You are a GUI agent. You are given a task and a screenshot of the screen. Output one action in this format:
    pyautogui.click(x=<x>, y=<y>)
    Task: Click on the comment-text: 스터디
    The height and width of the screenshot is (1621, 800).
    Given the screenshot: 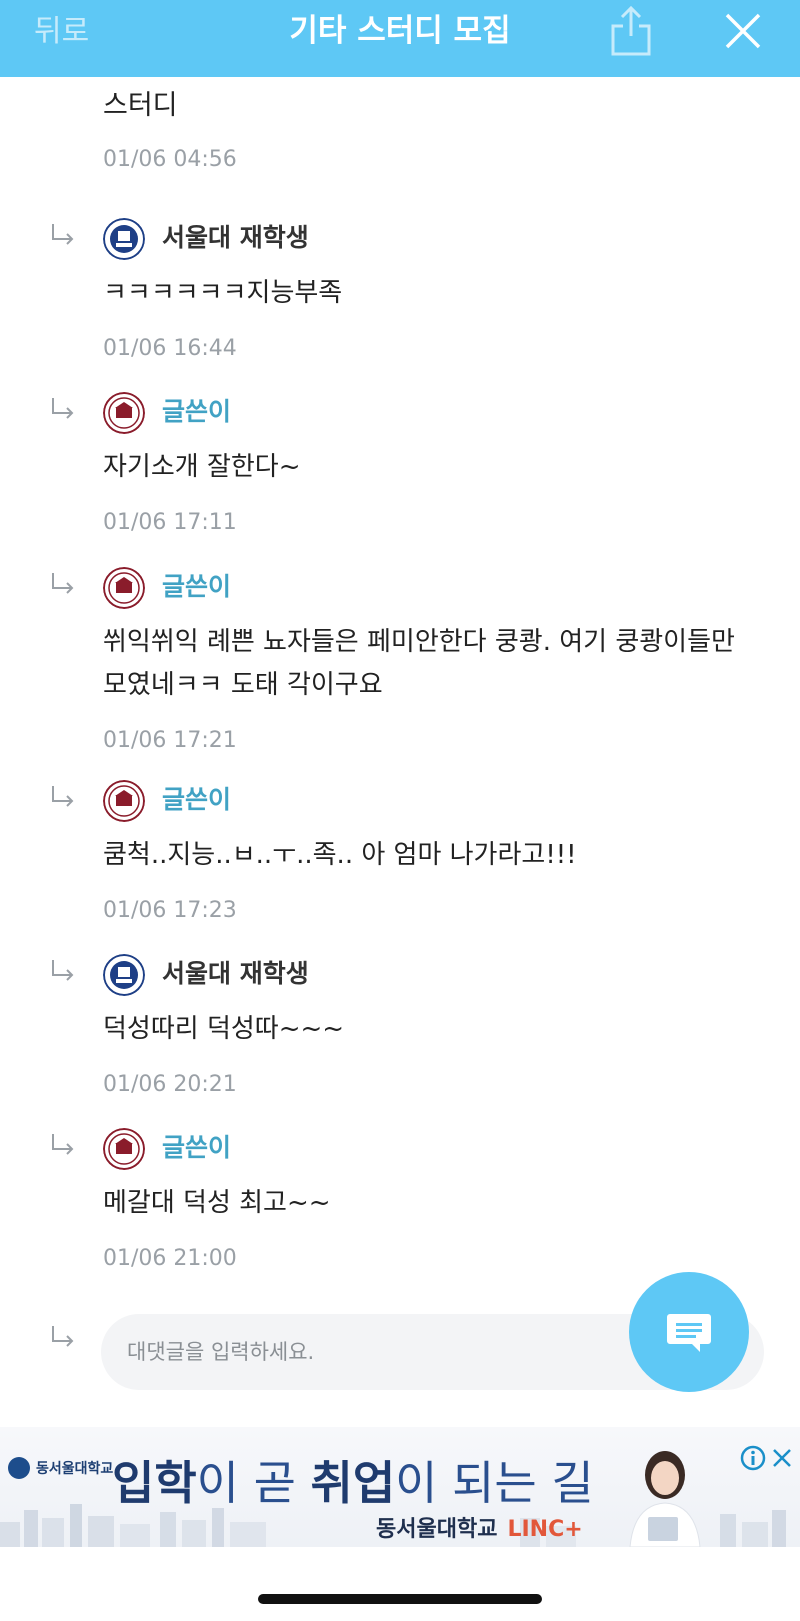 What is the action you would take?
    pyautogui.click(x=140, y=105)
    